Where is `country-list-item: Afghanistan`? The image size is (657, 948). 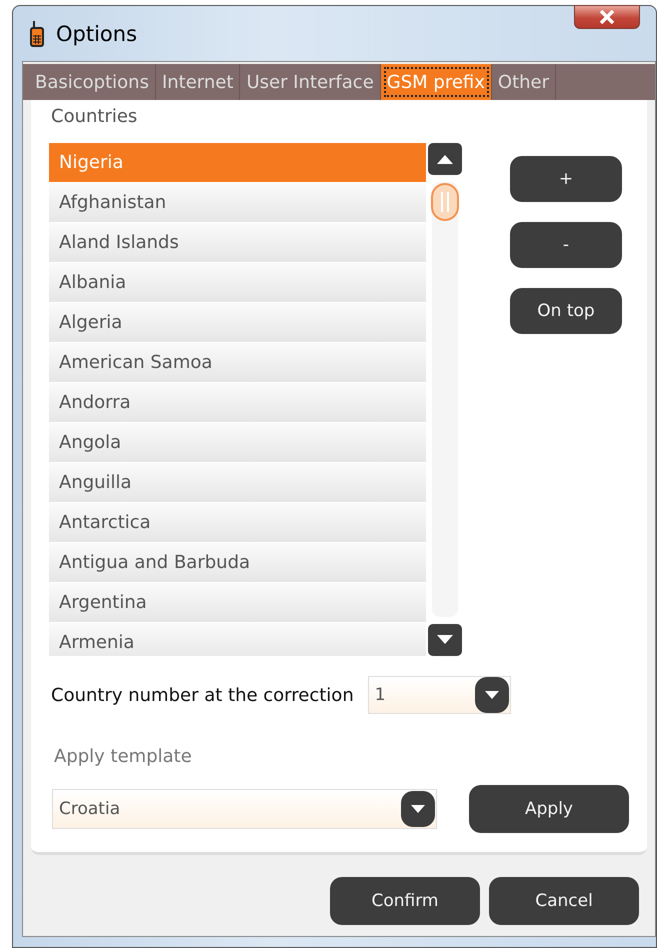 country-list-item: Afghanistan is located at coordinates (237, 203).